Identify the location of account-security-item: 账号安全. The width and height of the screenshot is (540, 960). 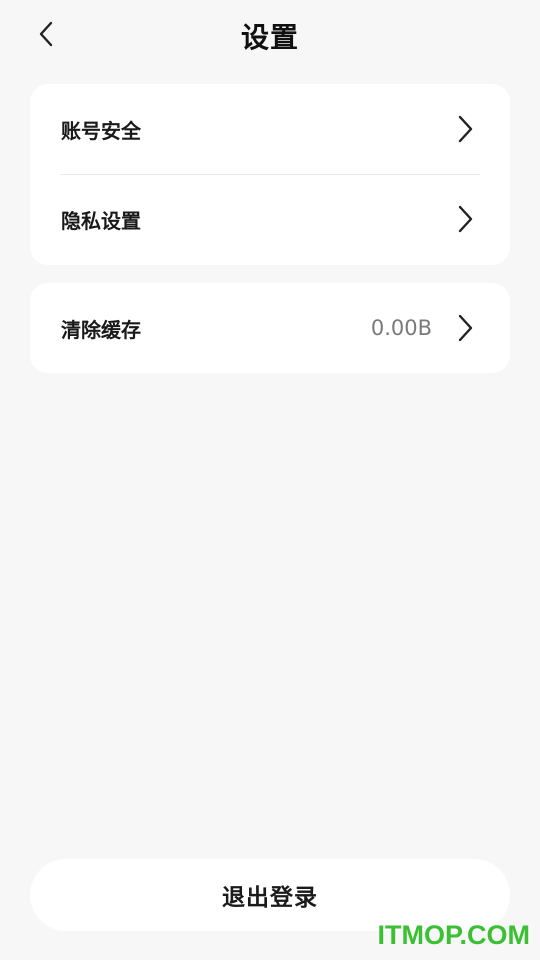
(270, 129).